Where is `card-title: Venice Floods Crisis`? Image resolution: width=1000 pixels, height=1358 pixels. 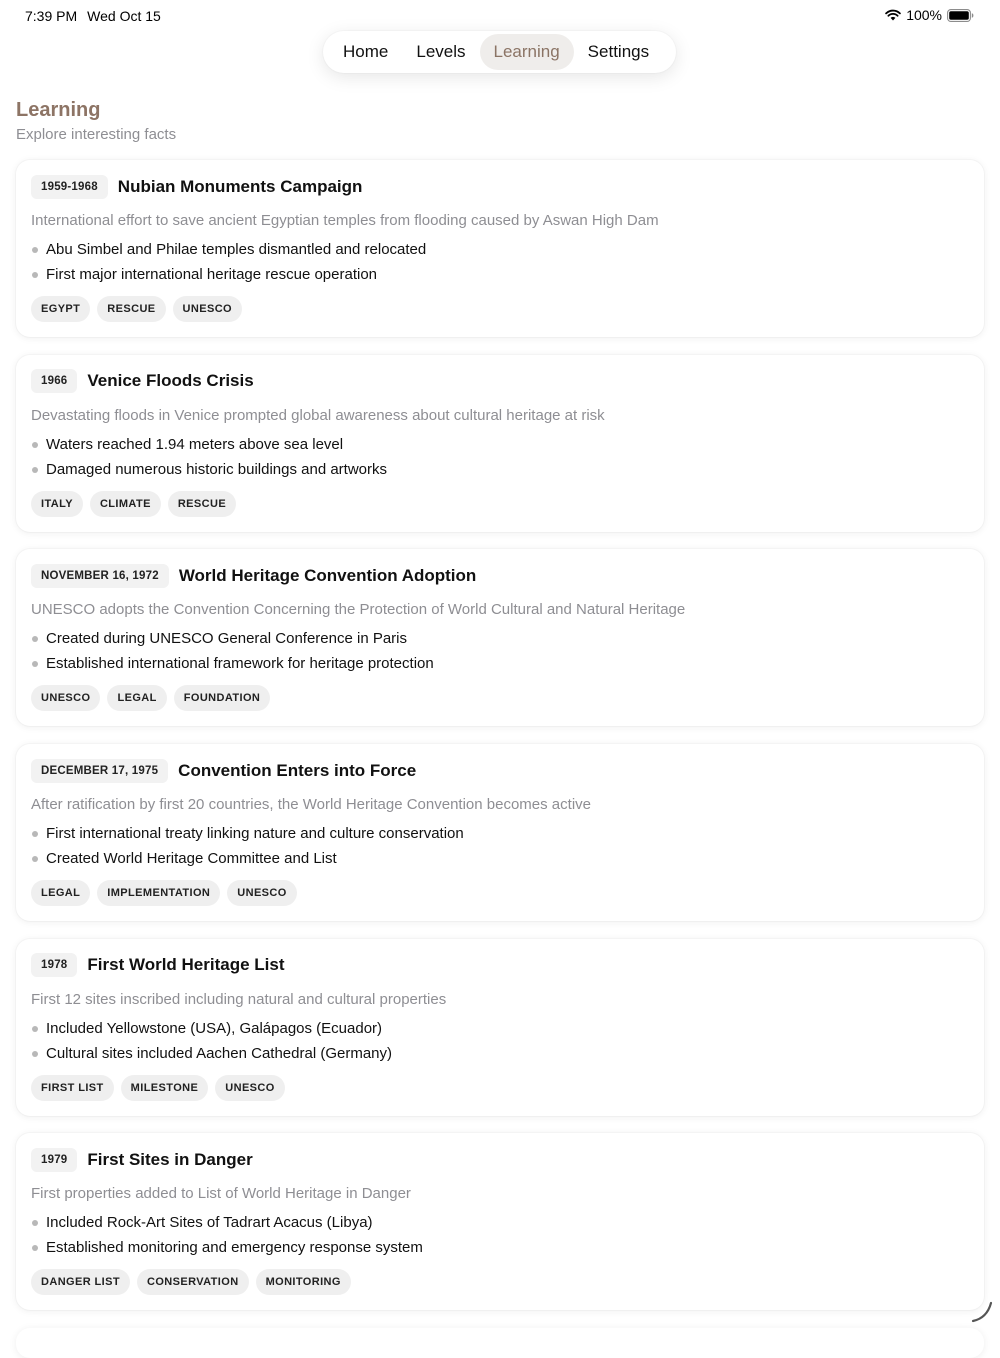 card-title: Venice Floods Crisis is located at coordinates (170, 381).